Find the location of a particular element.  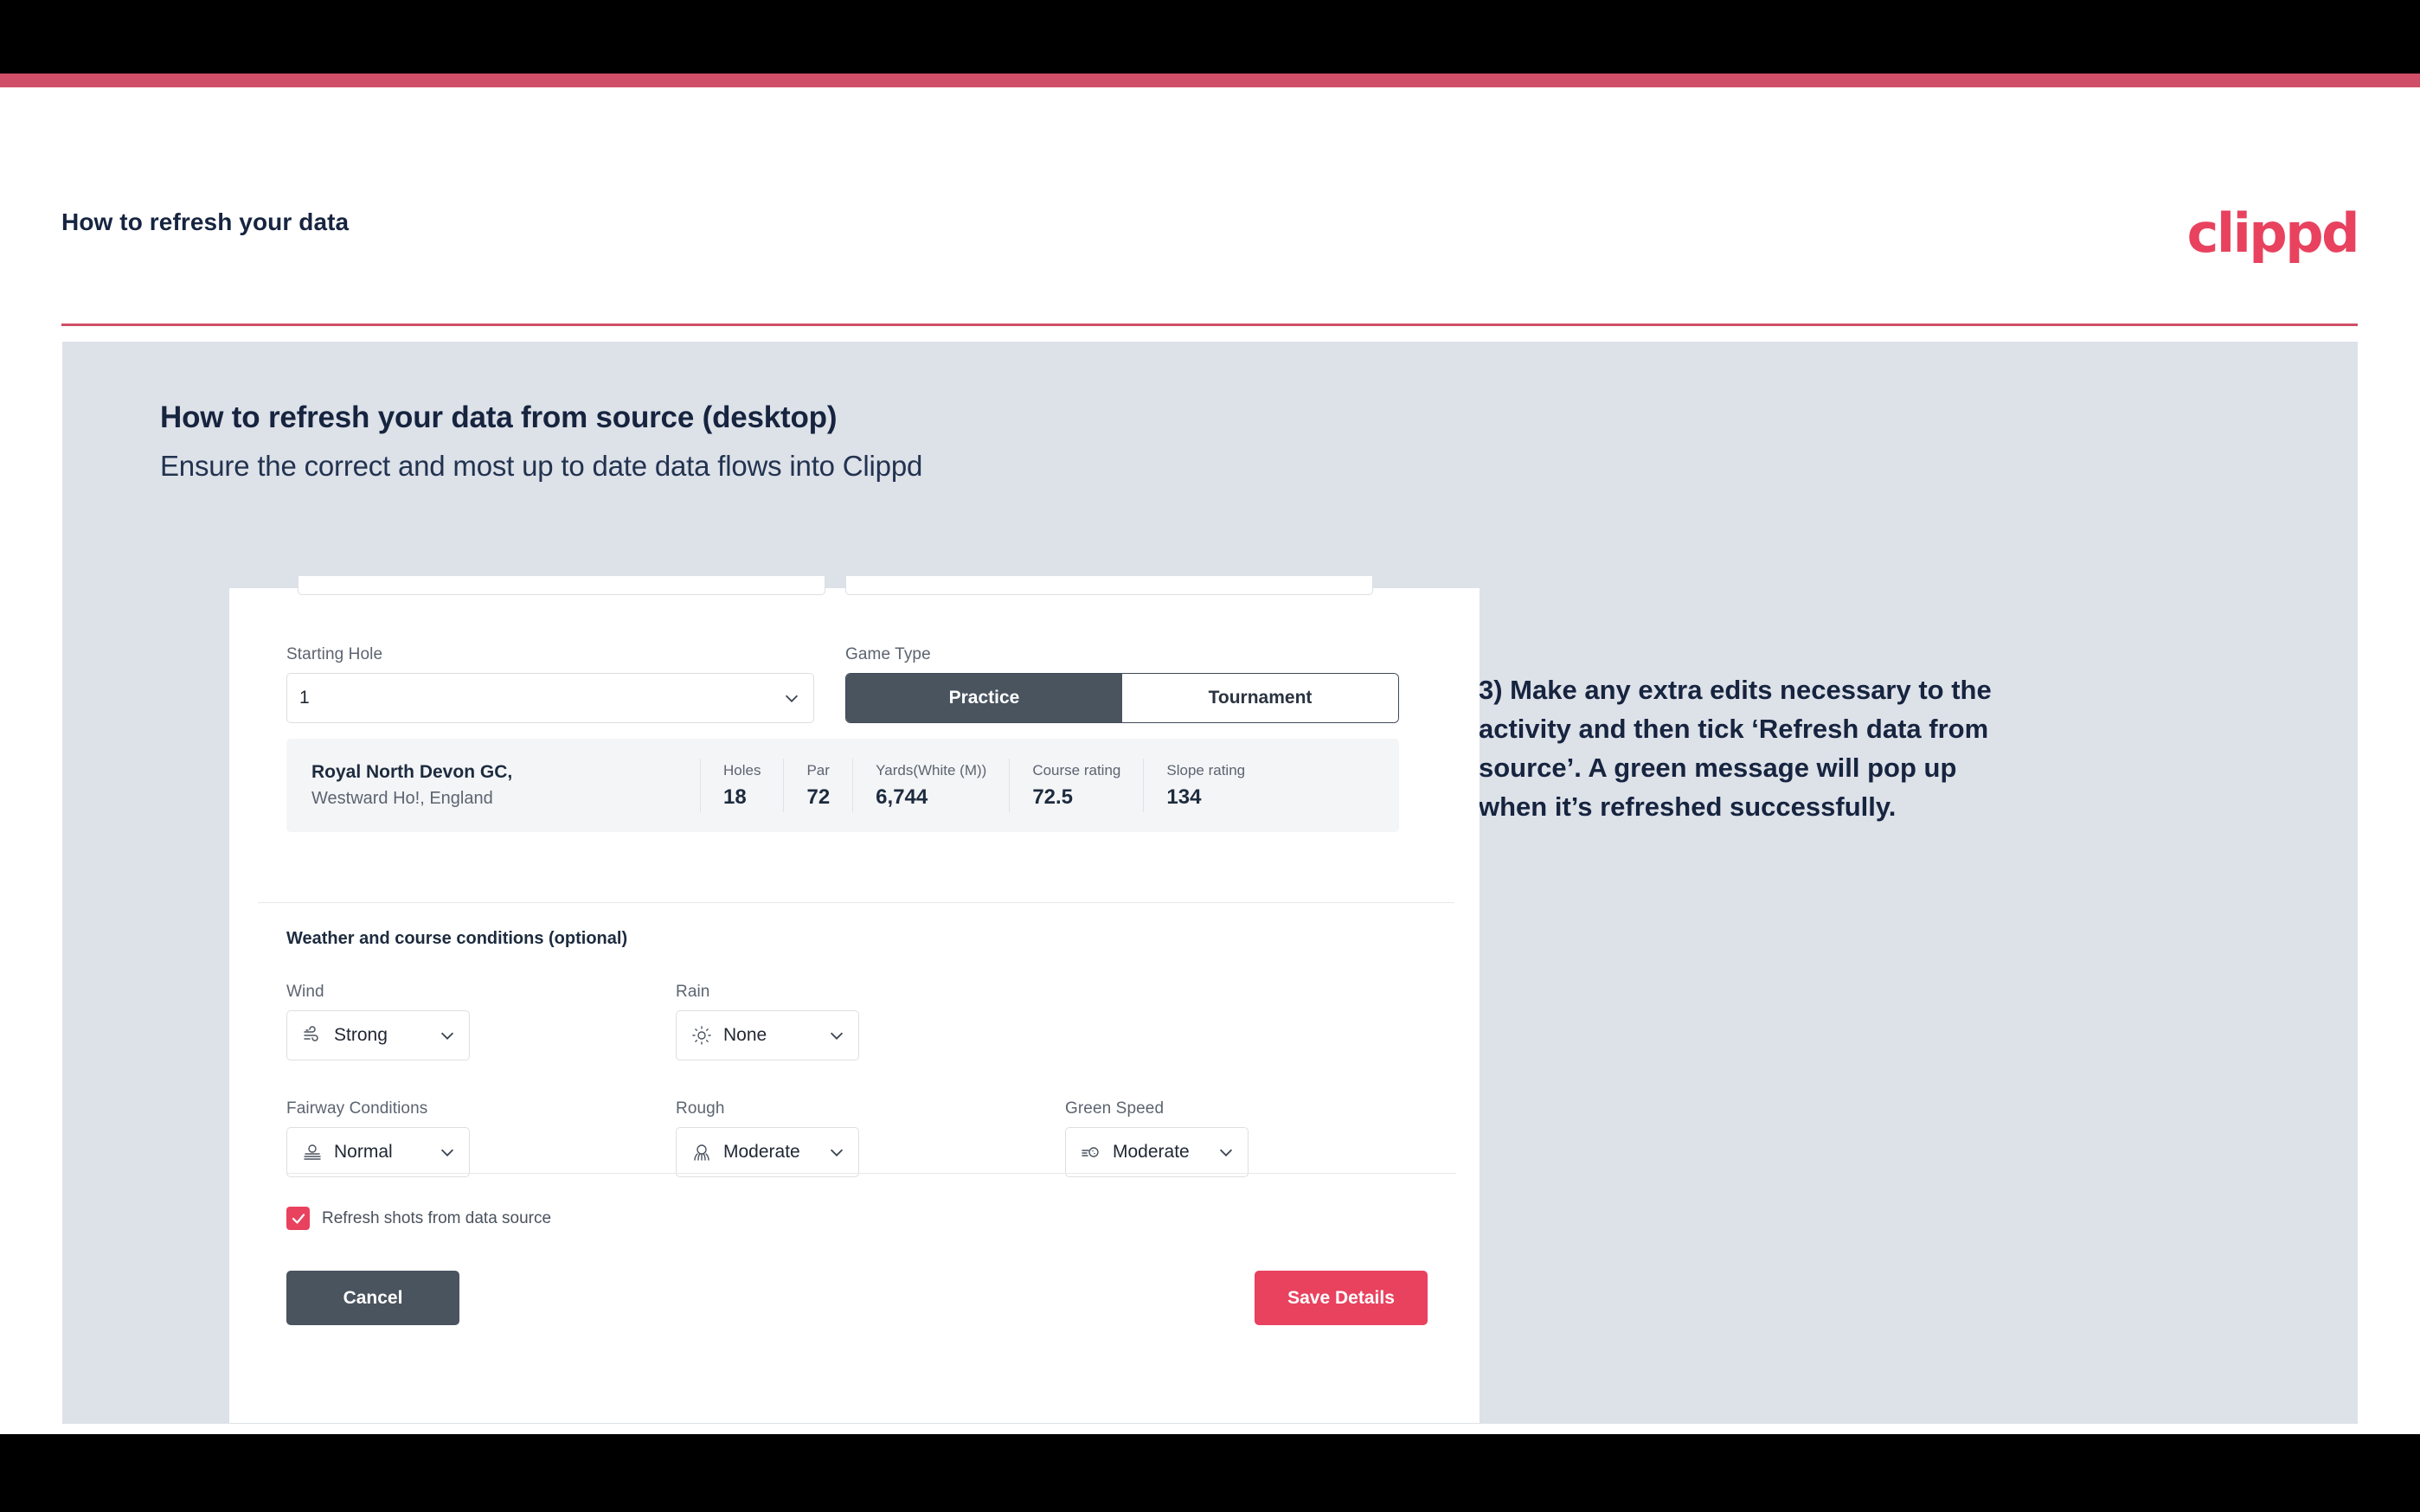

page-title: How to refresh your data is located at coordinates (205, 221).